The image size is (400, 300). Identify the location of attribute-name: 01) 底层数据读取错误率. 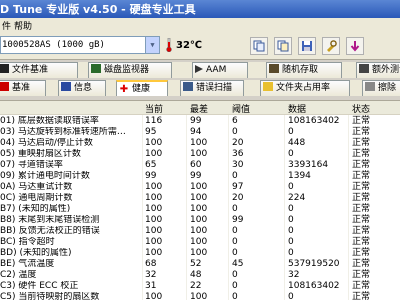
(49, 121).